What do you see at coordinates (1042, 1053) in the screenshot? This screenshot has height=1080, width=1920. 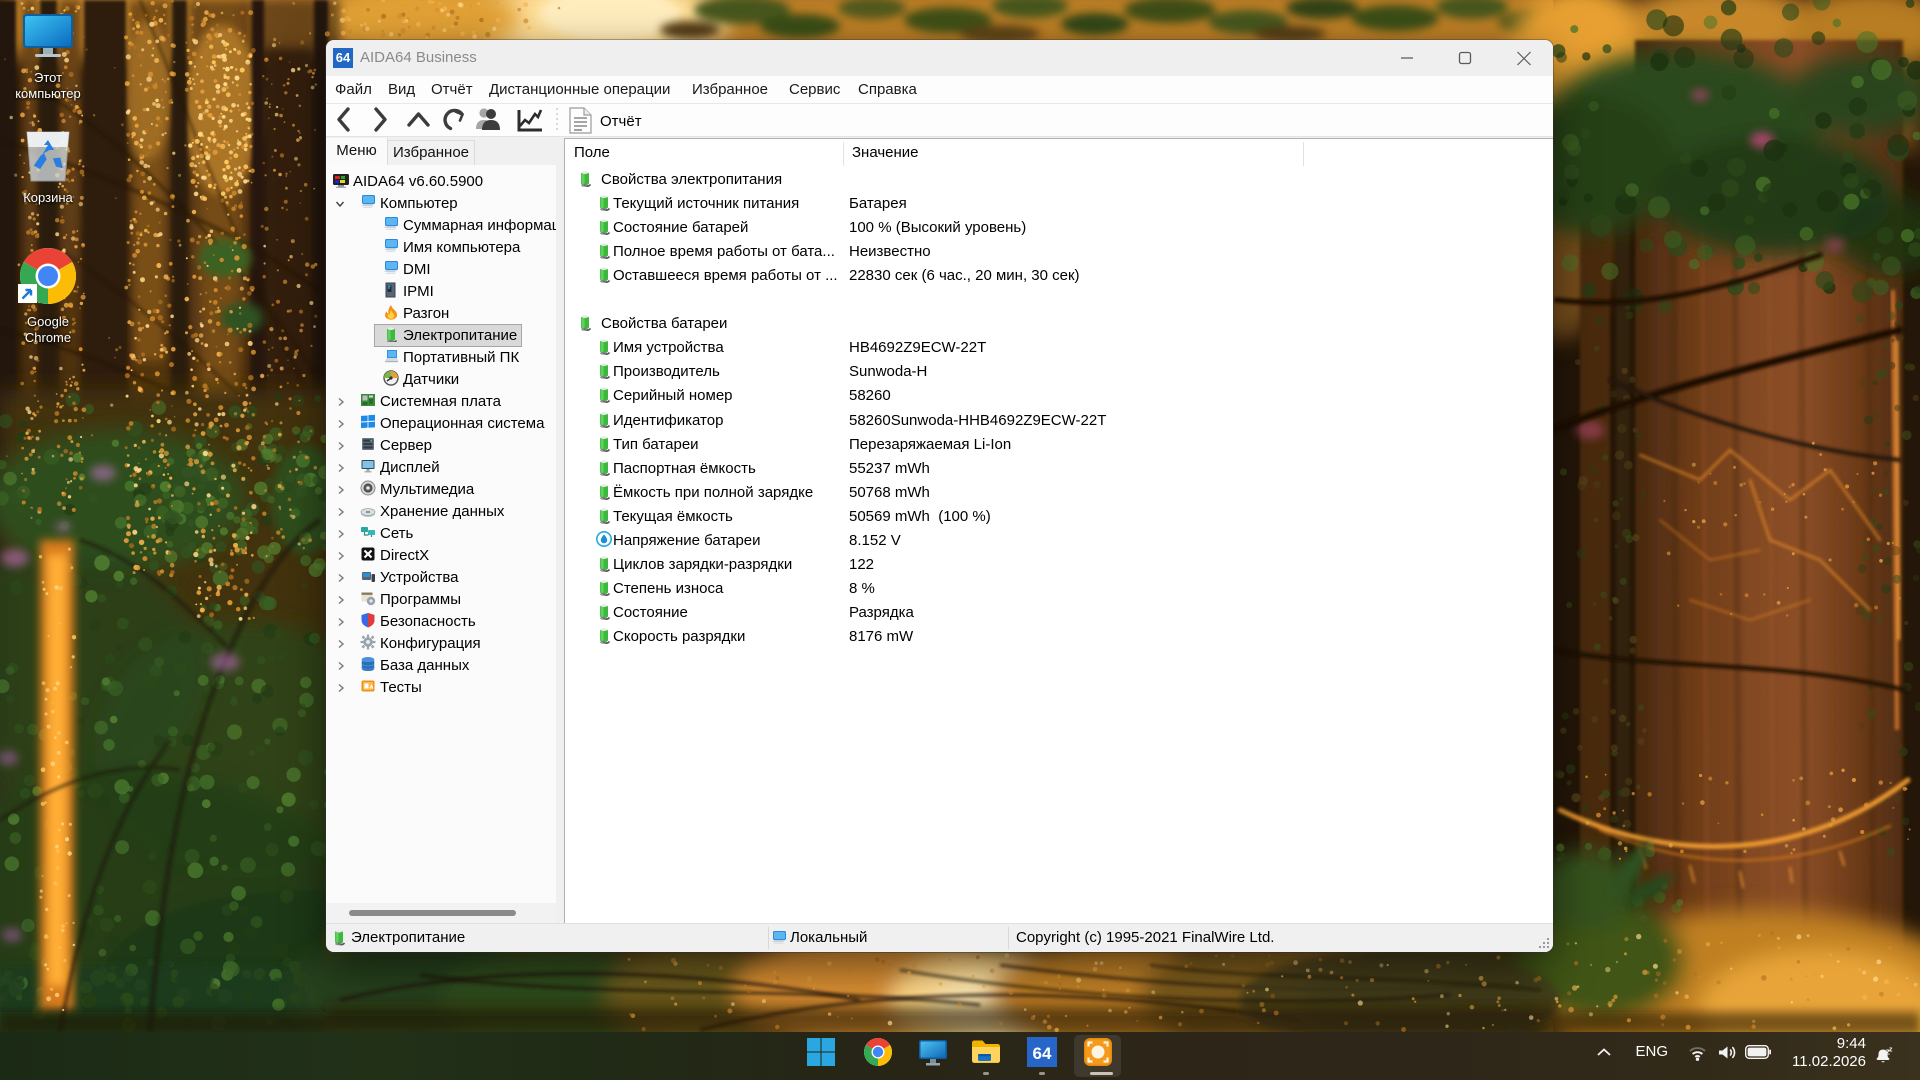 I see `svg-text: 64` at bounding box center [1042, 1053].